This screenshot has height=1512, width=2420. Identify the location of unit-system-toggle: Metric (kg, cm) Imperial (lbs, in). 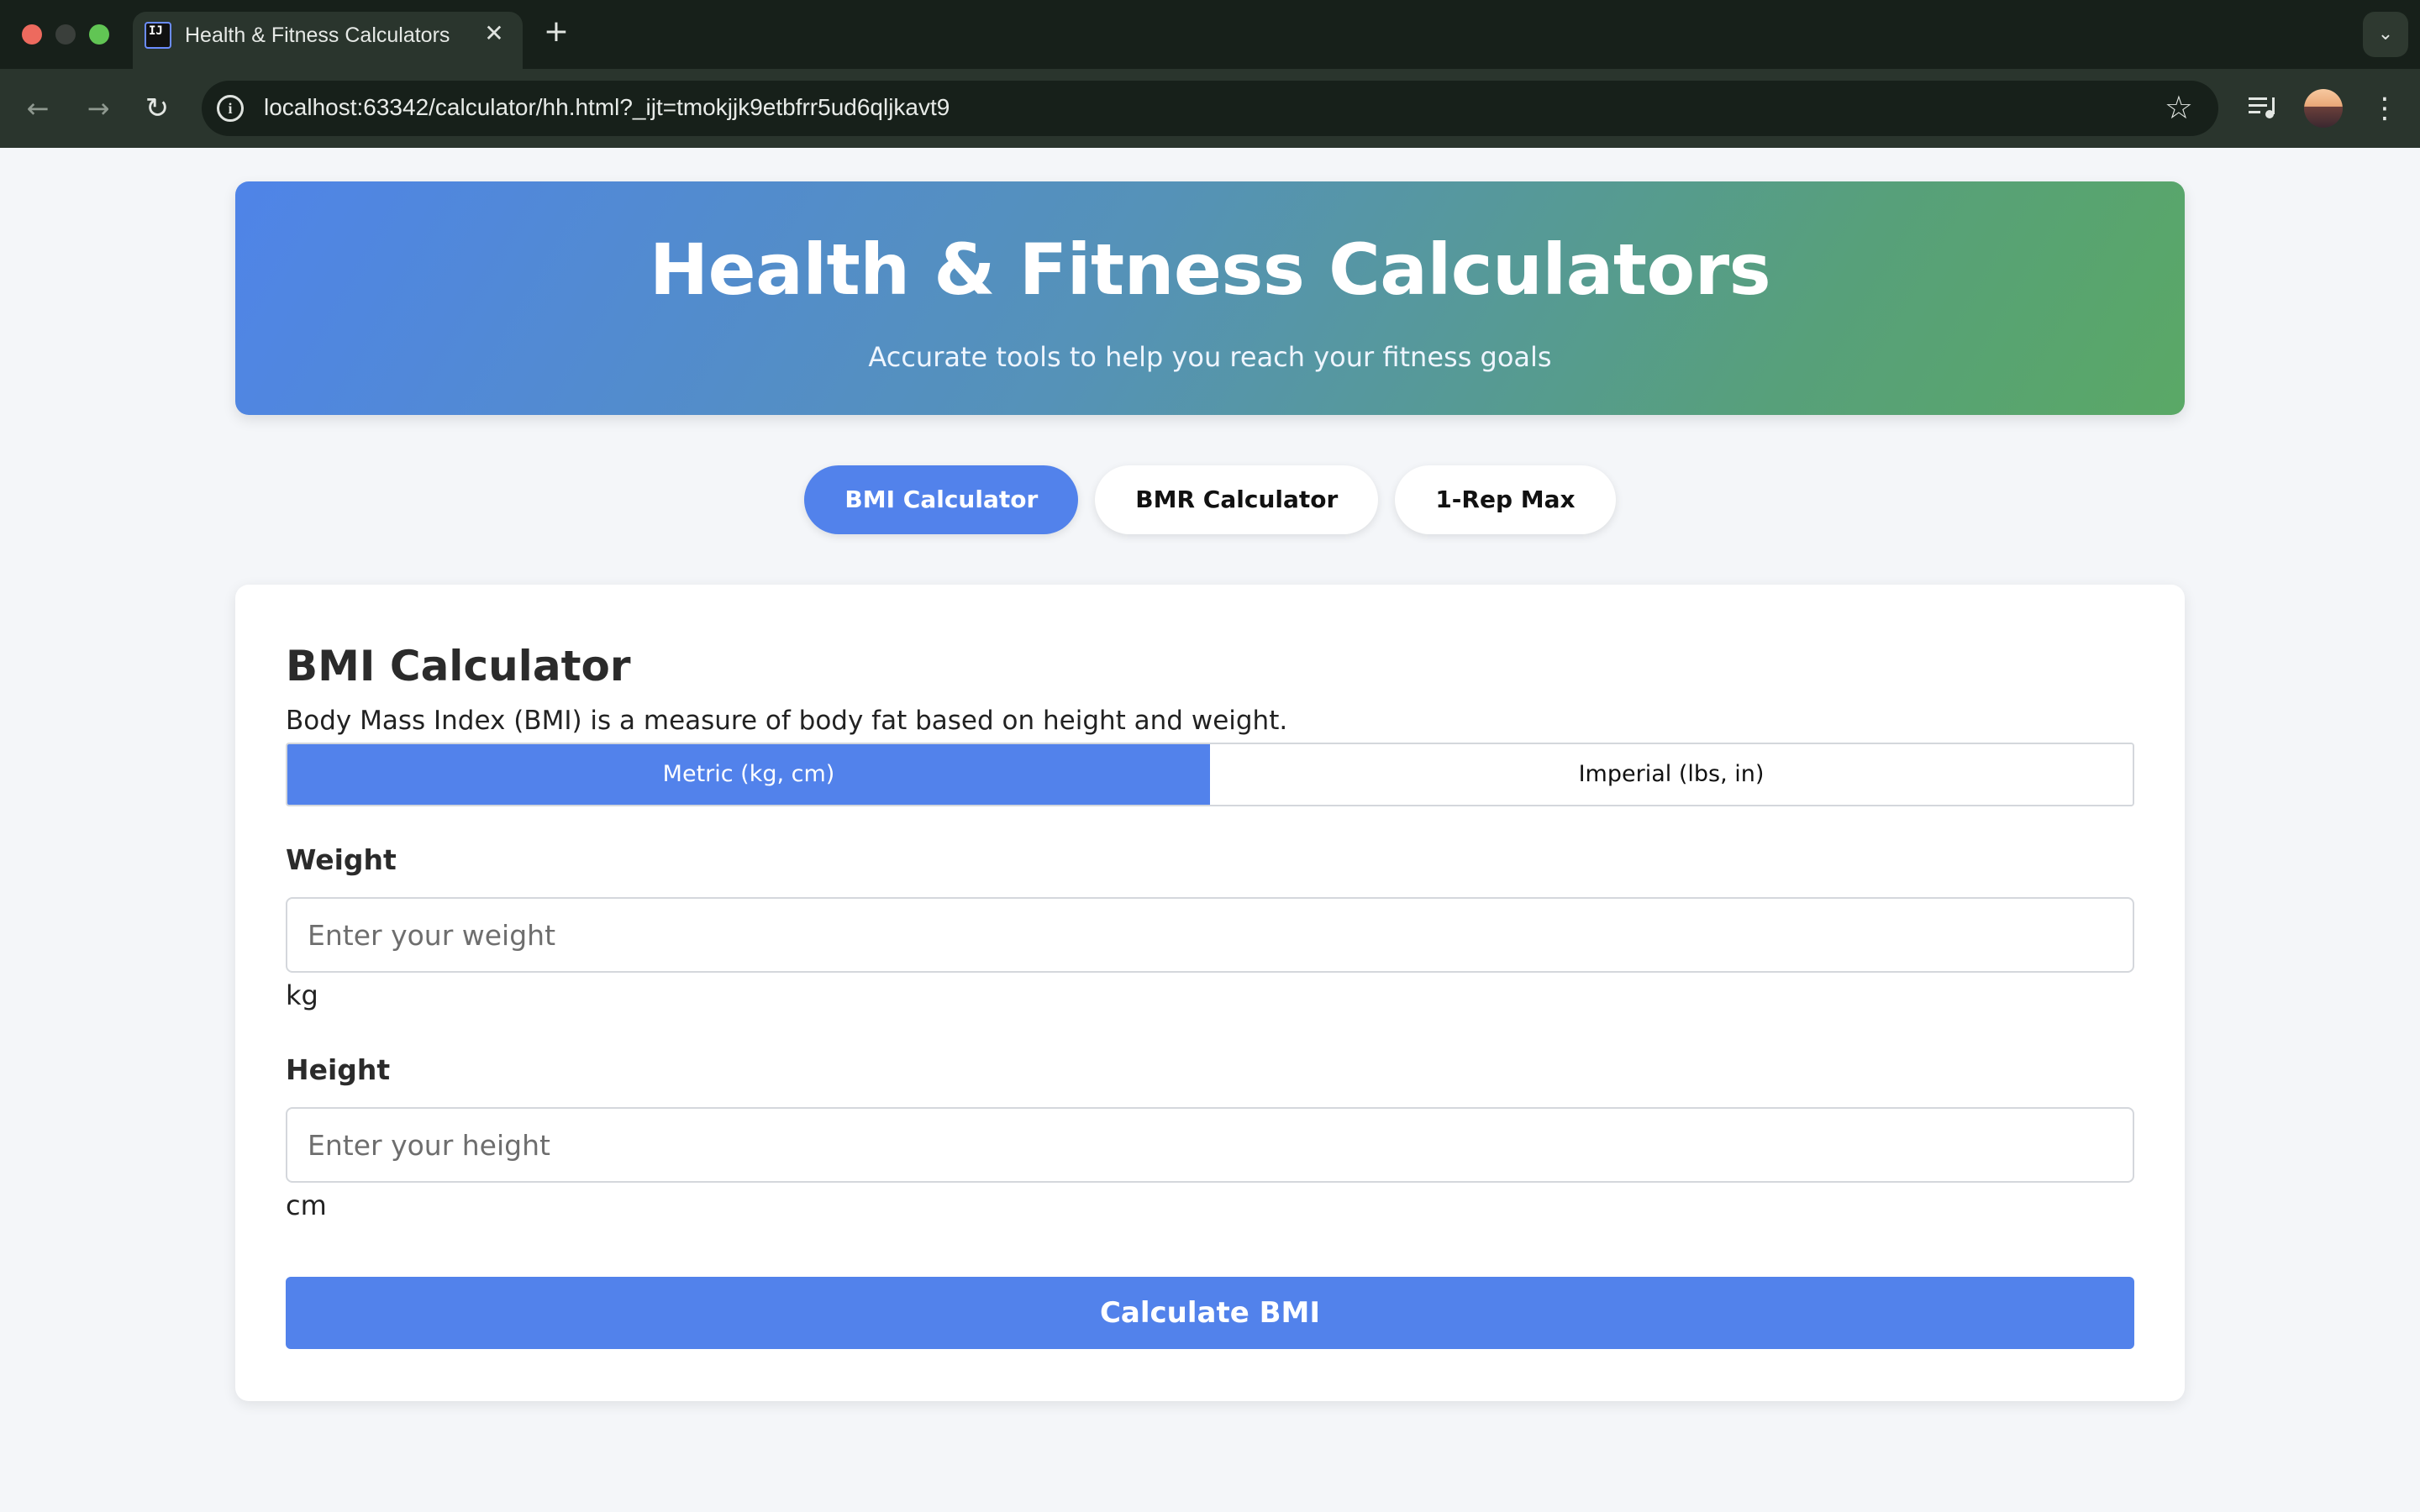
(1210, 774).